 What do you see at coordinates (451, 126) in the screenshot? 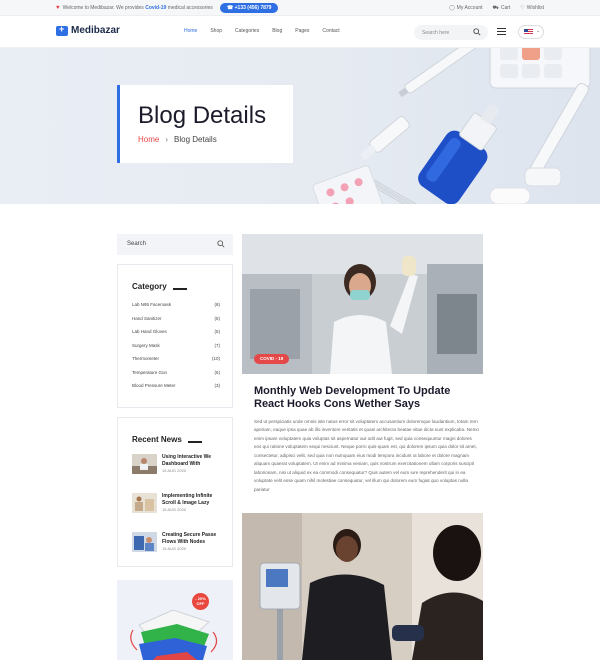
I see `medical-supplies-image` at bounding box center [451, 126].